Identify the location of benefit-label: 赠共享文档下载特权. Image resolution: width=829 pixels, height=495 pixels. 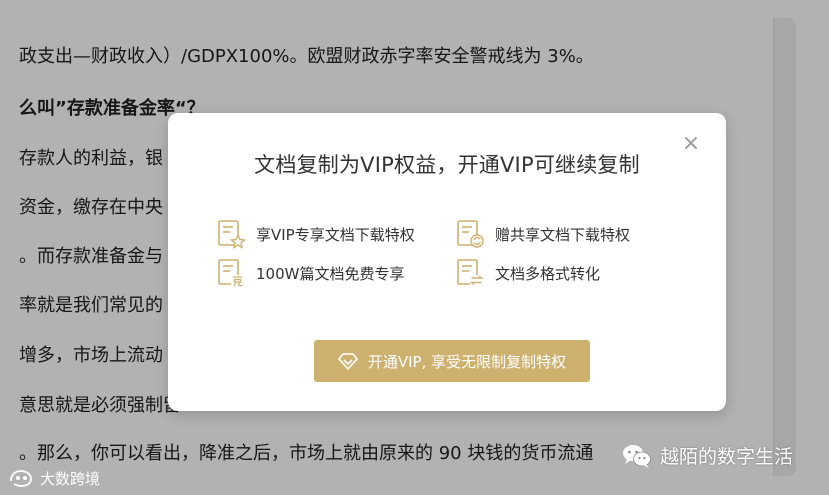
(563, 234).